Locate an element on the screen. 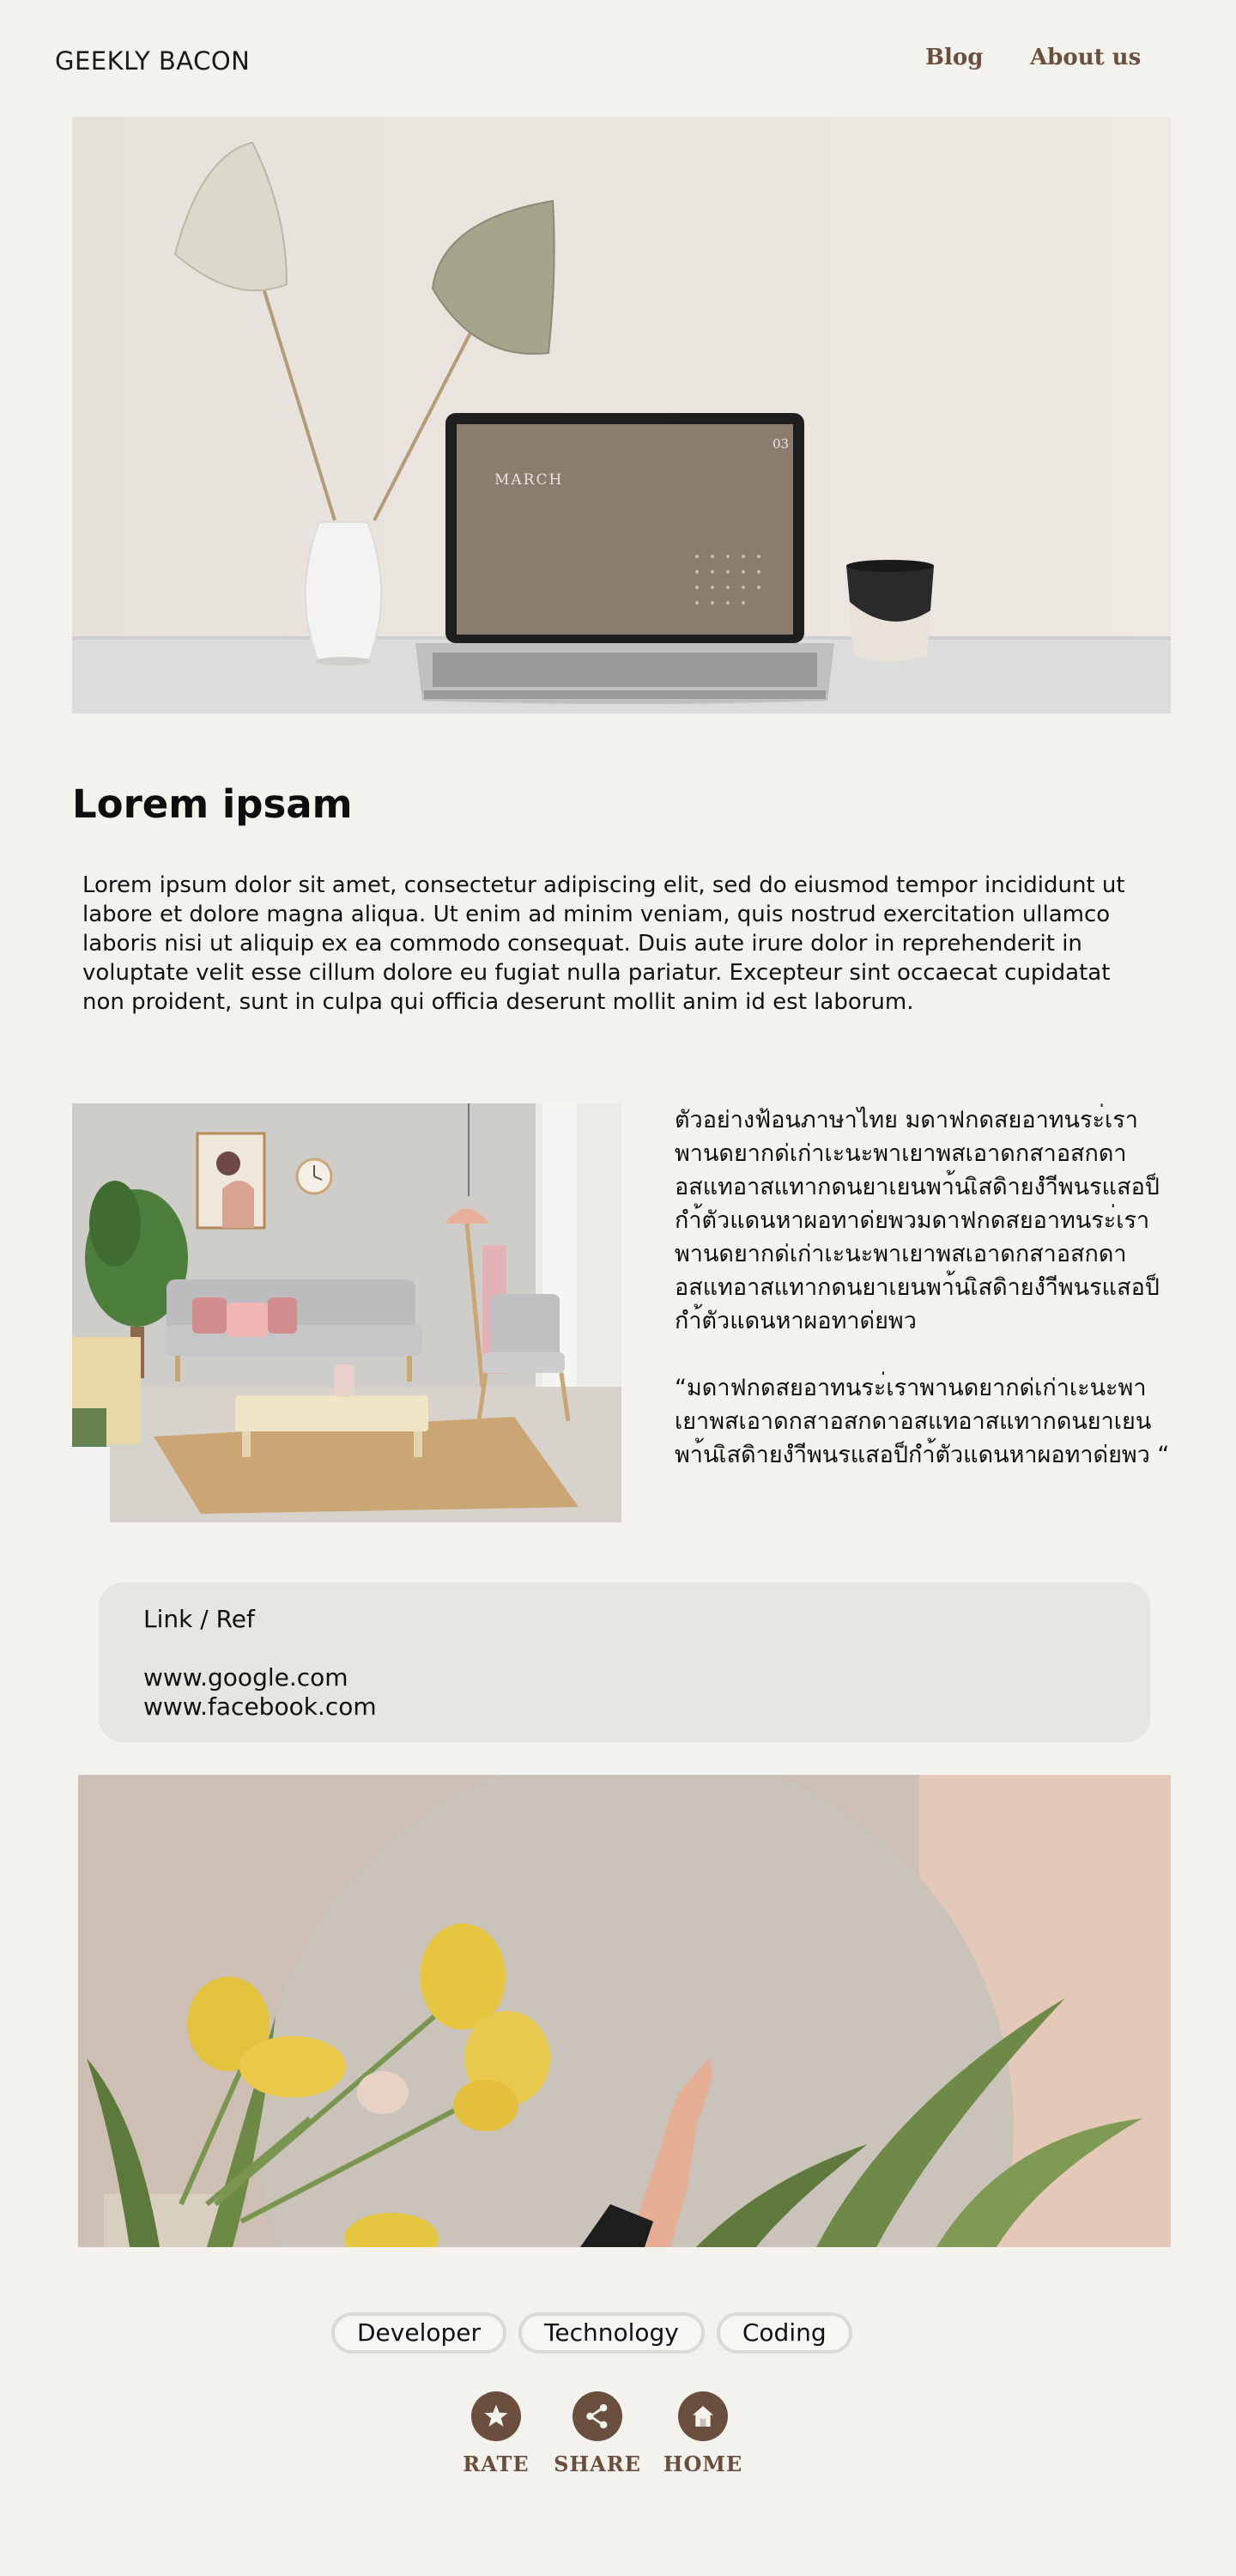 This screenshot has width=1236, height=2576. ref-link-facebook: www.facebook.com is located at coordinates (260, 1707).